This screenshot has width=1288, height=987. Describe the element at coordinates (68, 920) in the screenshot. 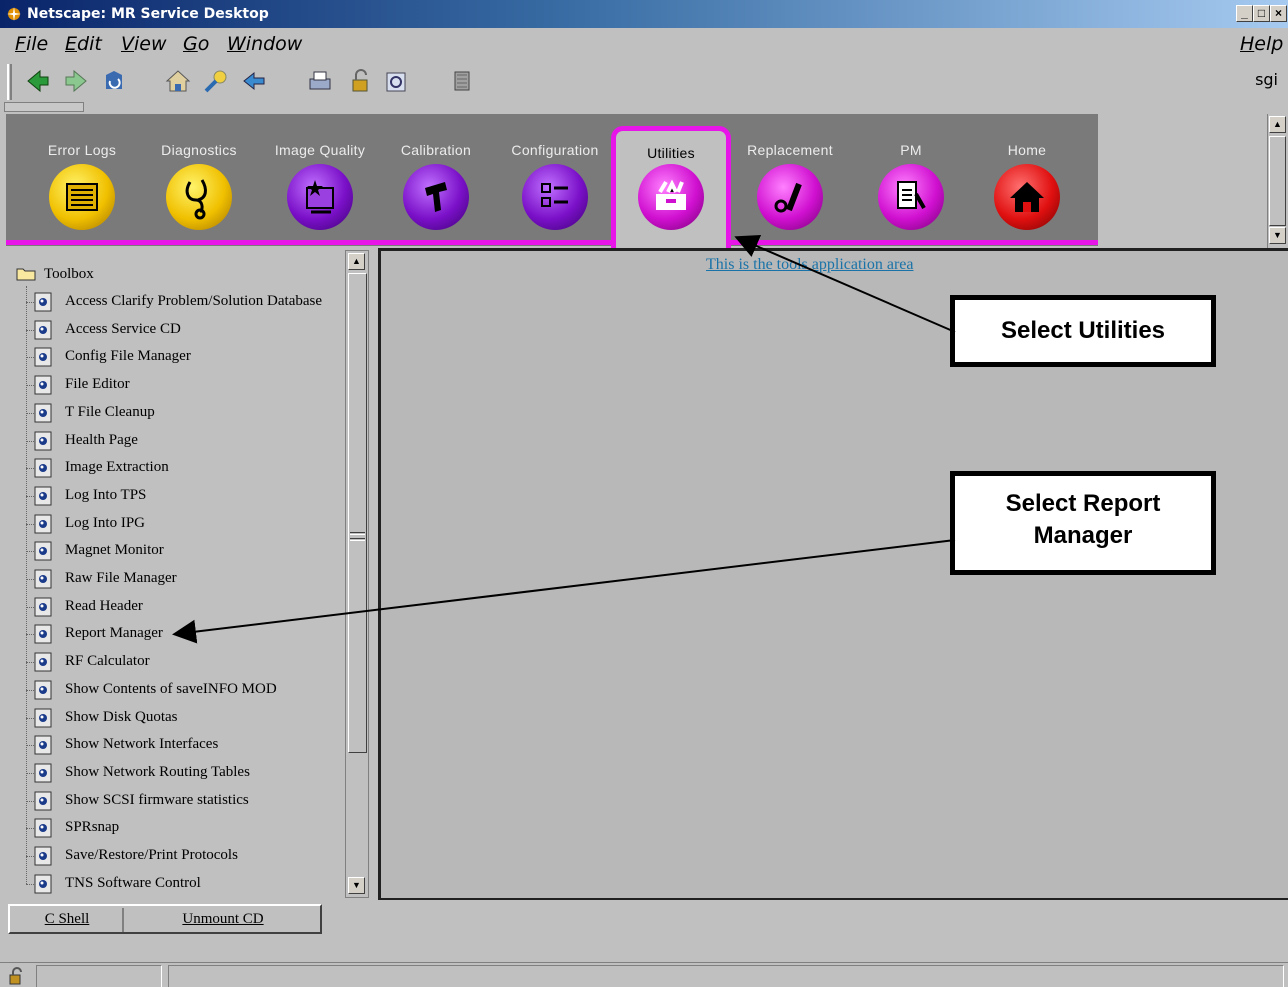

I see `c-shell-button: C Shell` at that location.